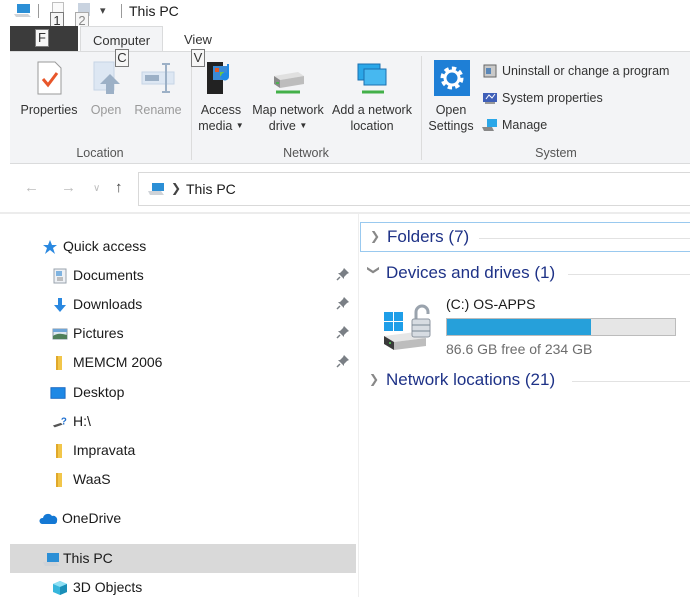  What do you see at coordinates (98, 333) in the screenshot?
I see `sidebar-item-label: Pictures` at bounding box center [98, 333].